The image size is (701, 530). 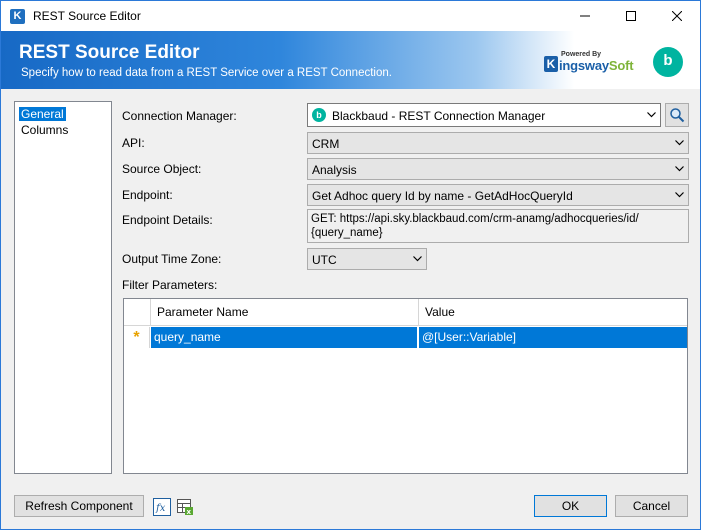 What do you see at coordinates (137, 312) in the screenshot?
I see `grid-header-indicator` at bounding box center [137, 312].